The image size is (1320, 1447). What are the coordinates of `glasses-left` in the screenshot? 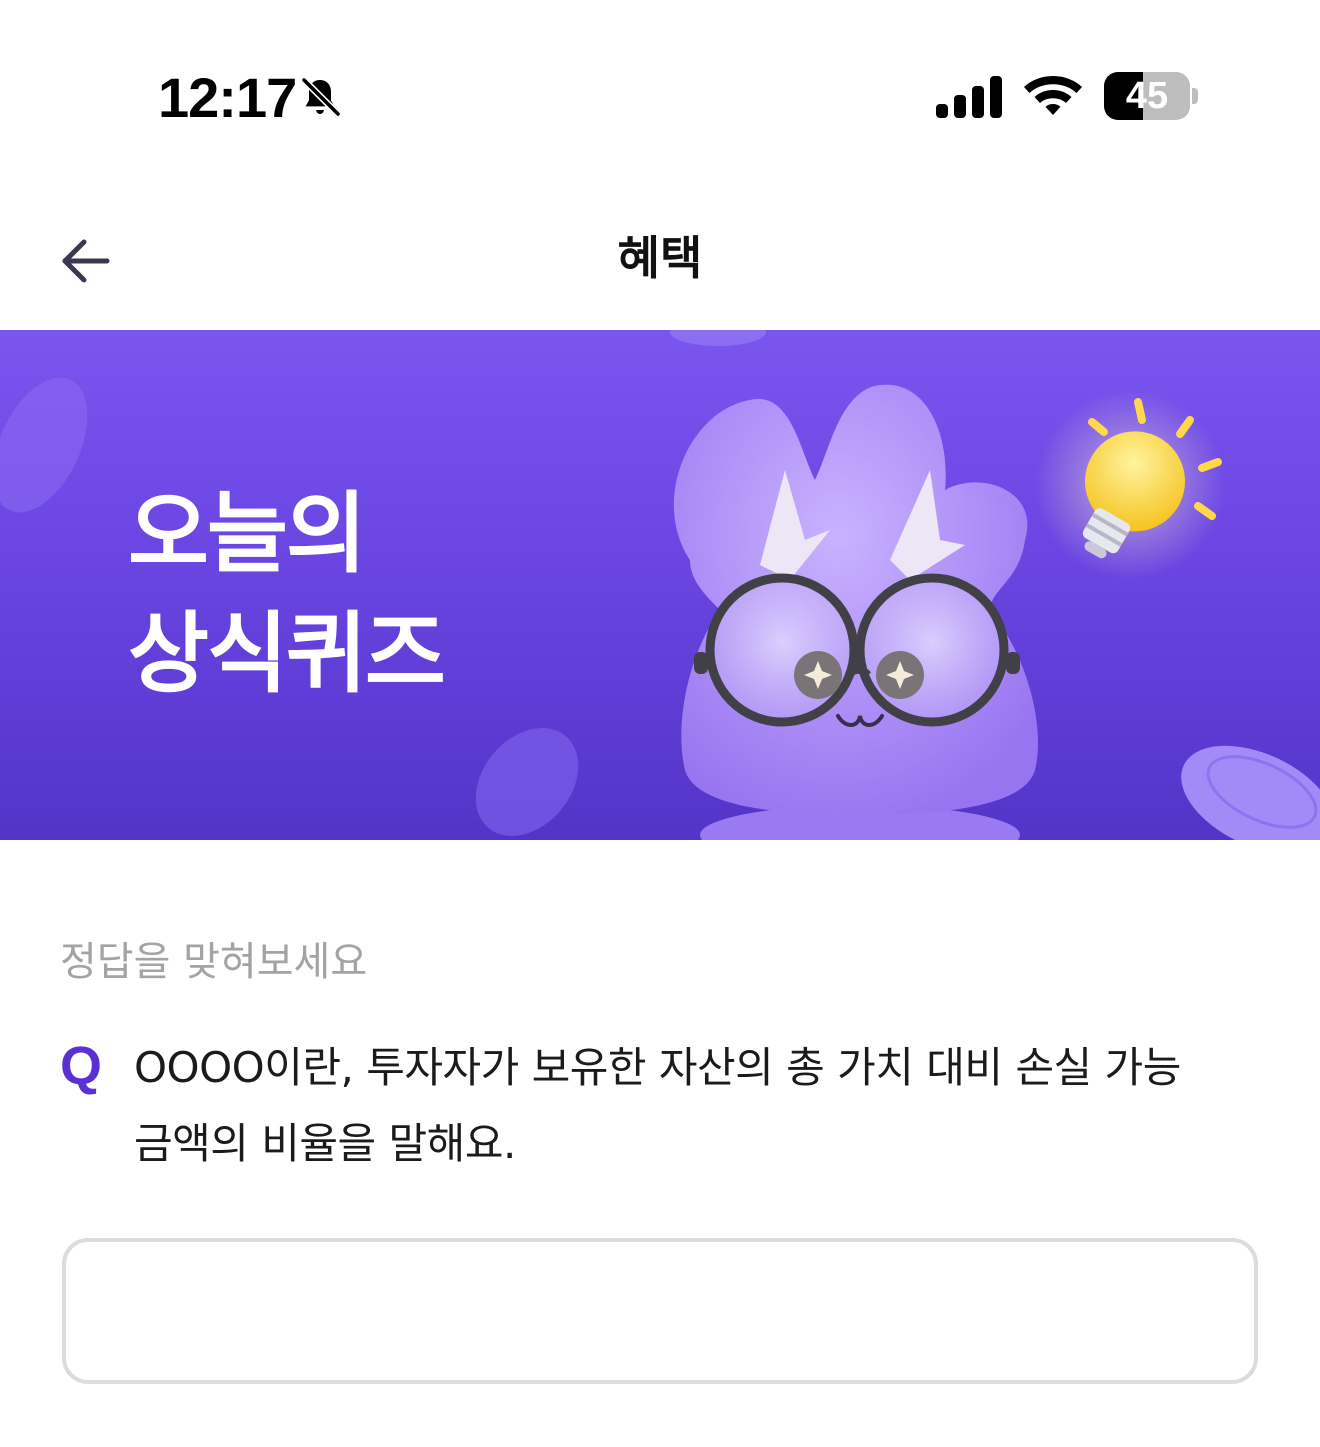 It's located at (782, 650).